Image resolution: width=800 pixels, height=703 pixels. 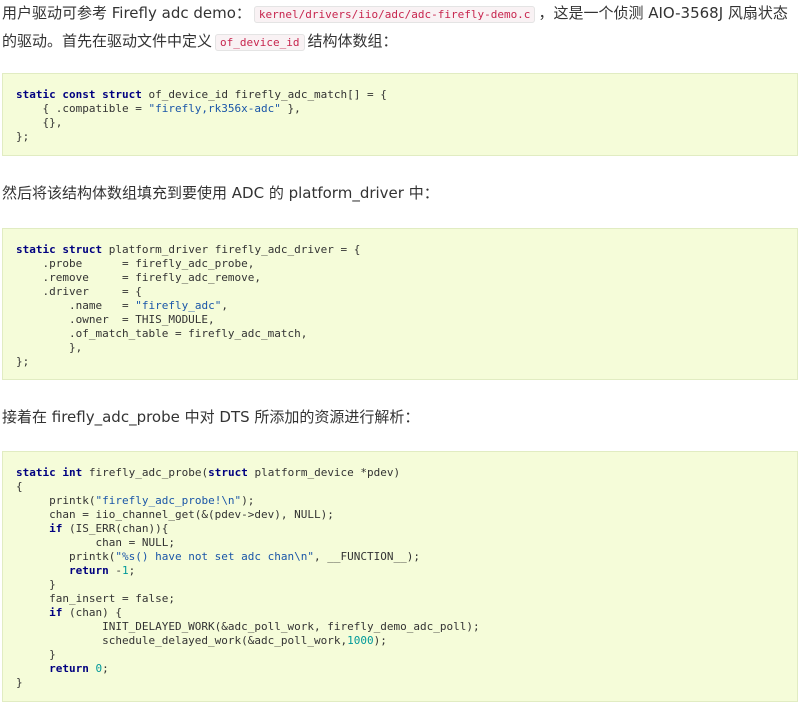 I want to click on code-line: return 0;, so click(x=79, y=668).